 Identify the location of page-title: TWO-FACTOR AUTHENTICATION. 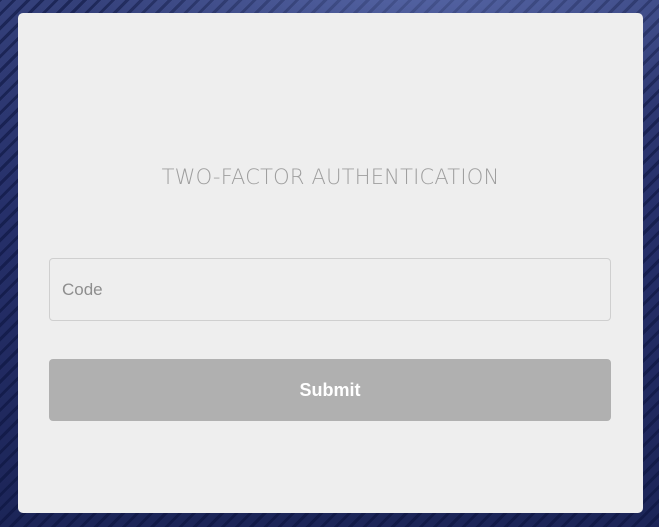
(330, 177).